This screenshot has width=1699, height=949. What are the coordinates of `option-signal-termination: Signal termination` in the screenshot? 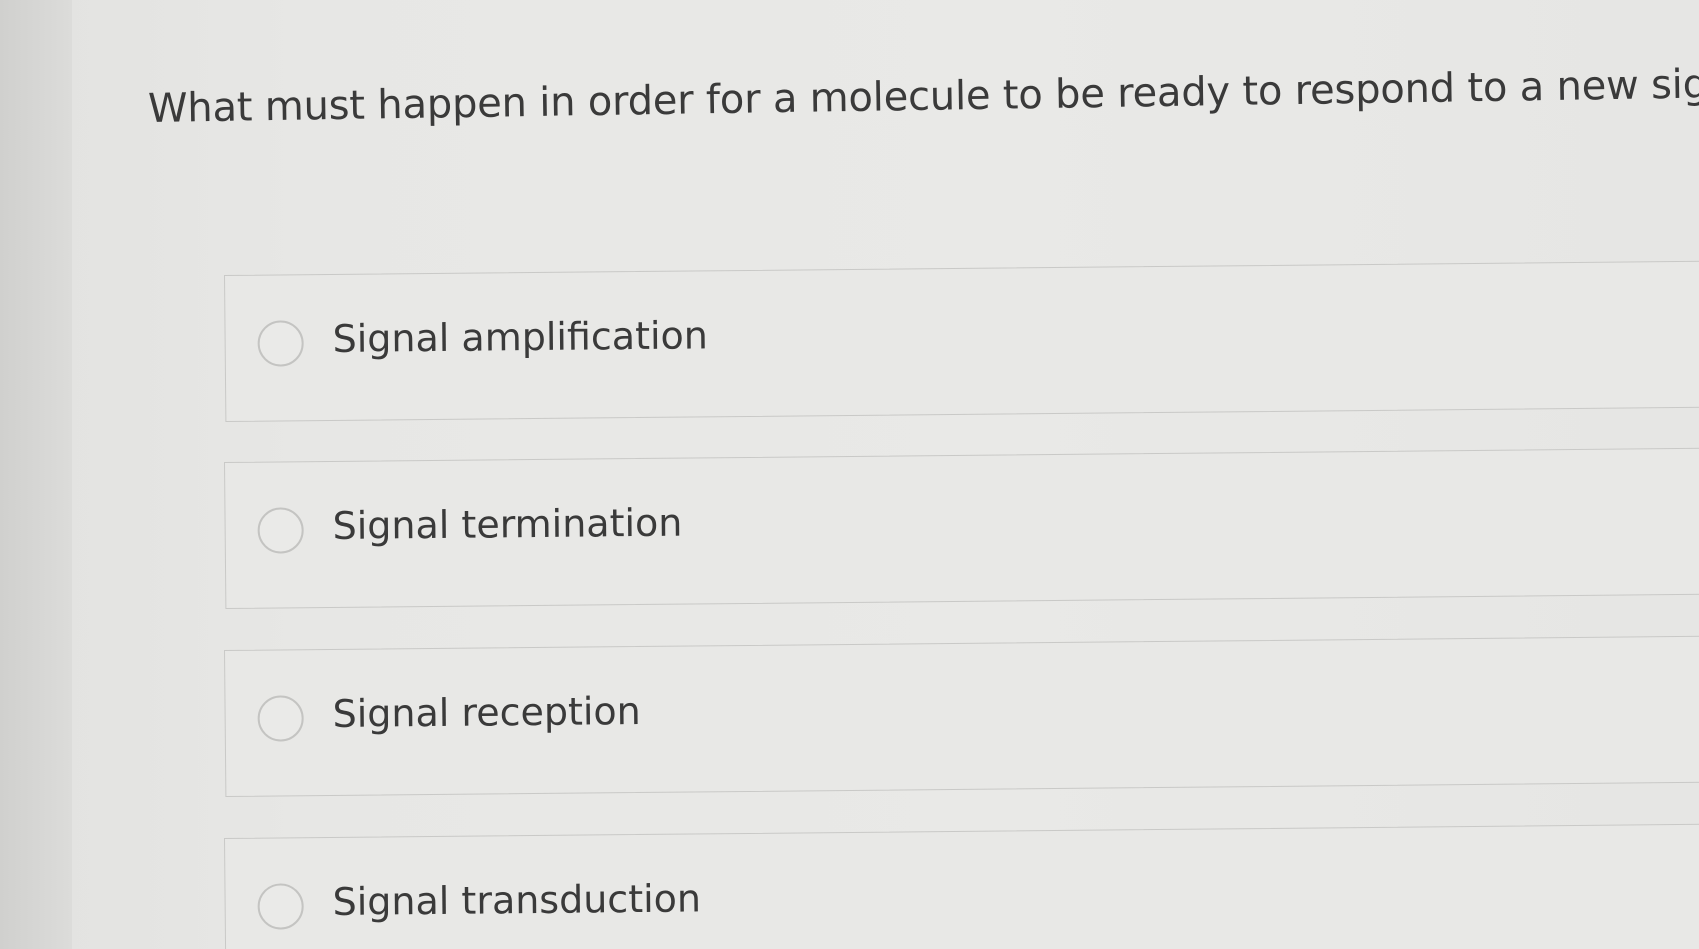 It's located at (961, 528).